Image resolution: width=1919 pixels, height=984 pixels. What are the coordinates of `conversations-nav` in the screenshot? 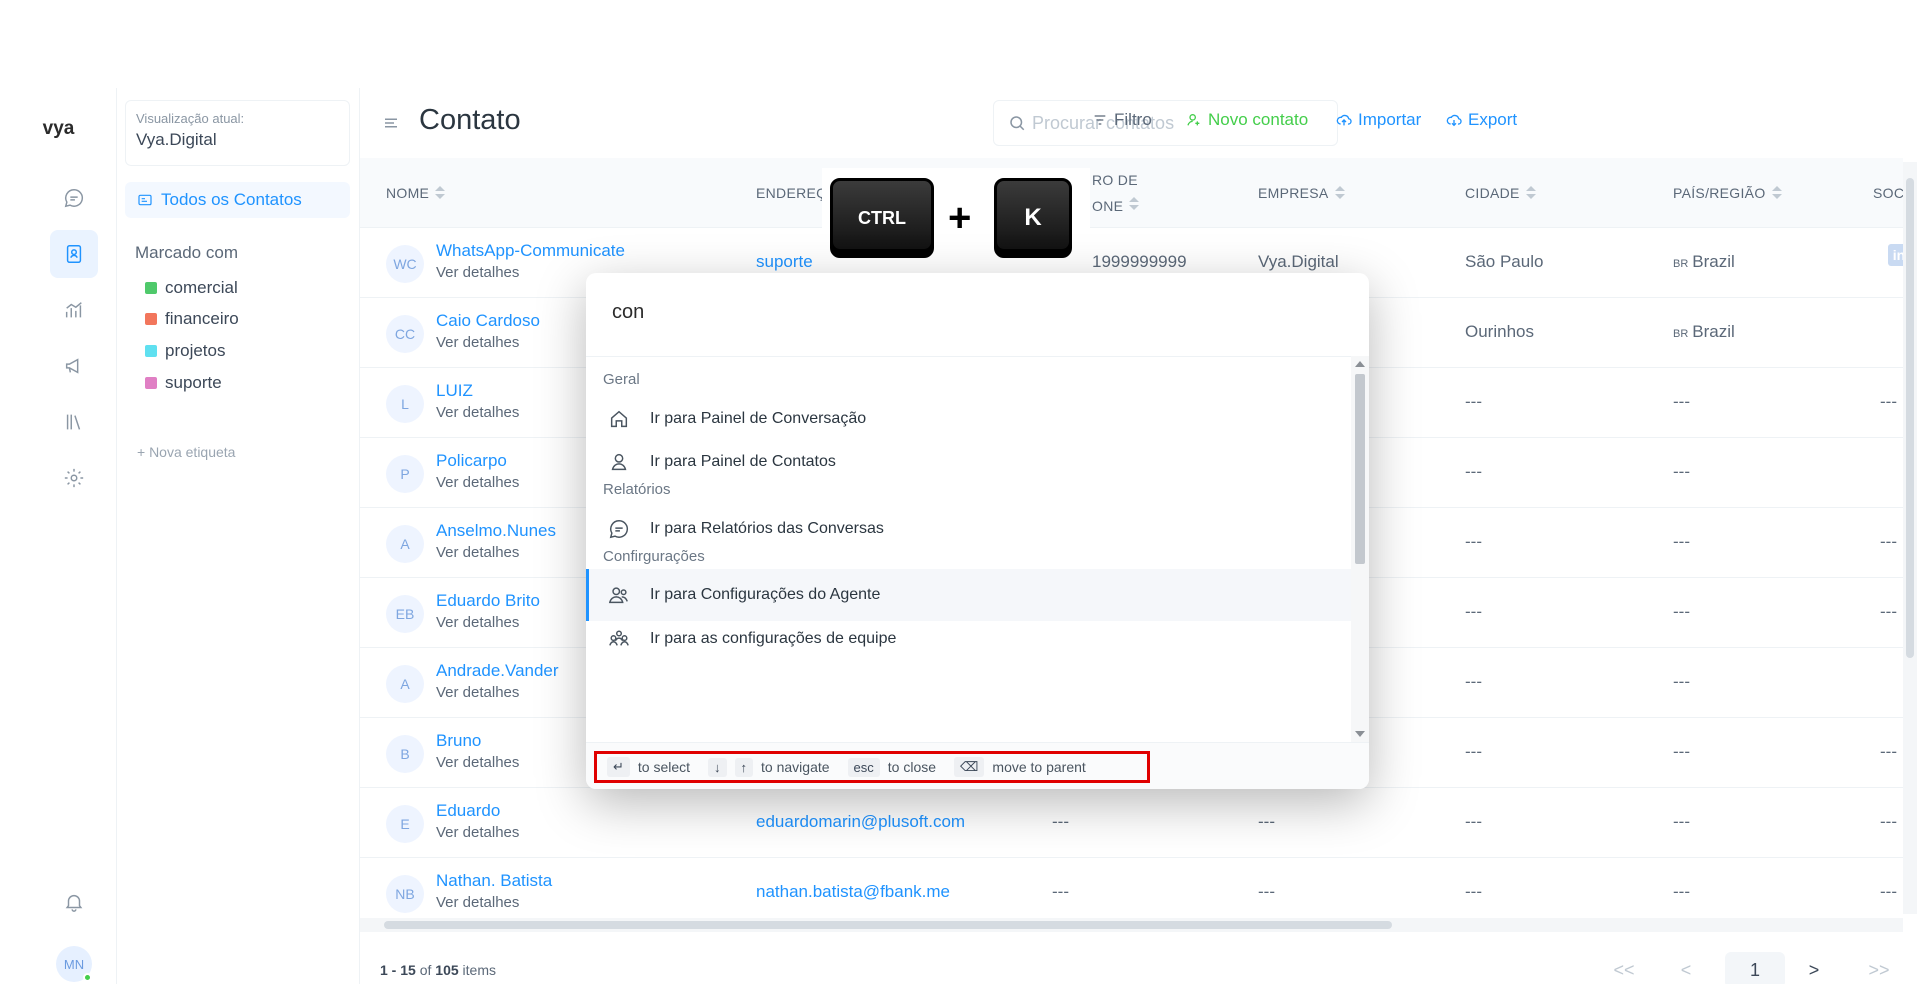 It's located at (74, 198).